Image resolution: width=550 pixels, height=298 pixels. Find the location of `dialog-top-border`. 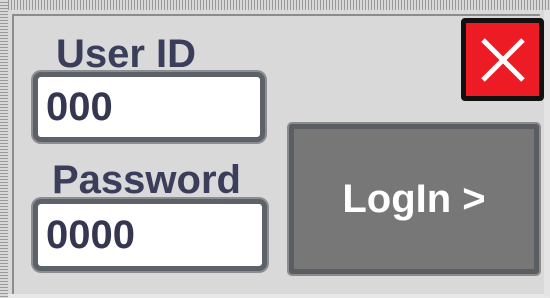

dialog-top-border is located at coordinates (275, 5).